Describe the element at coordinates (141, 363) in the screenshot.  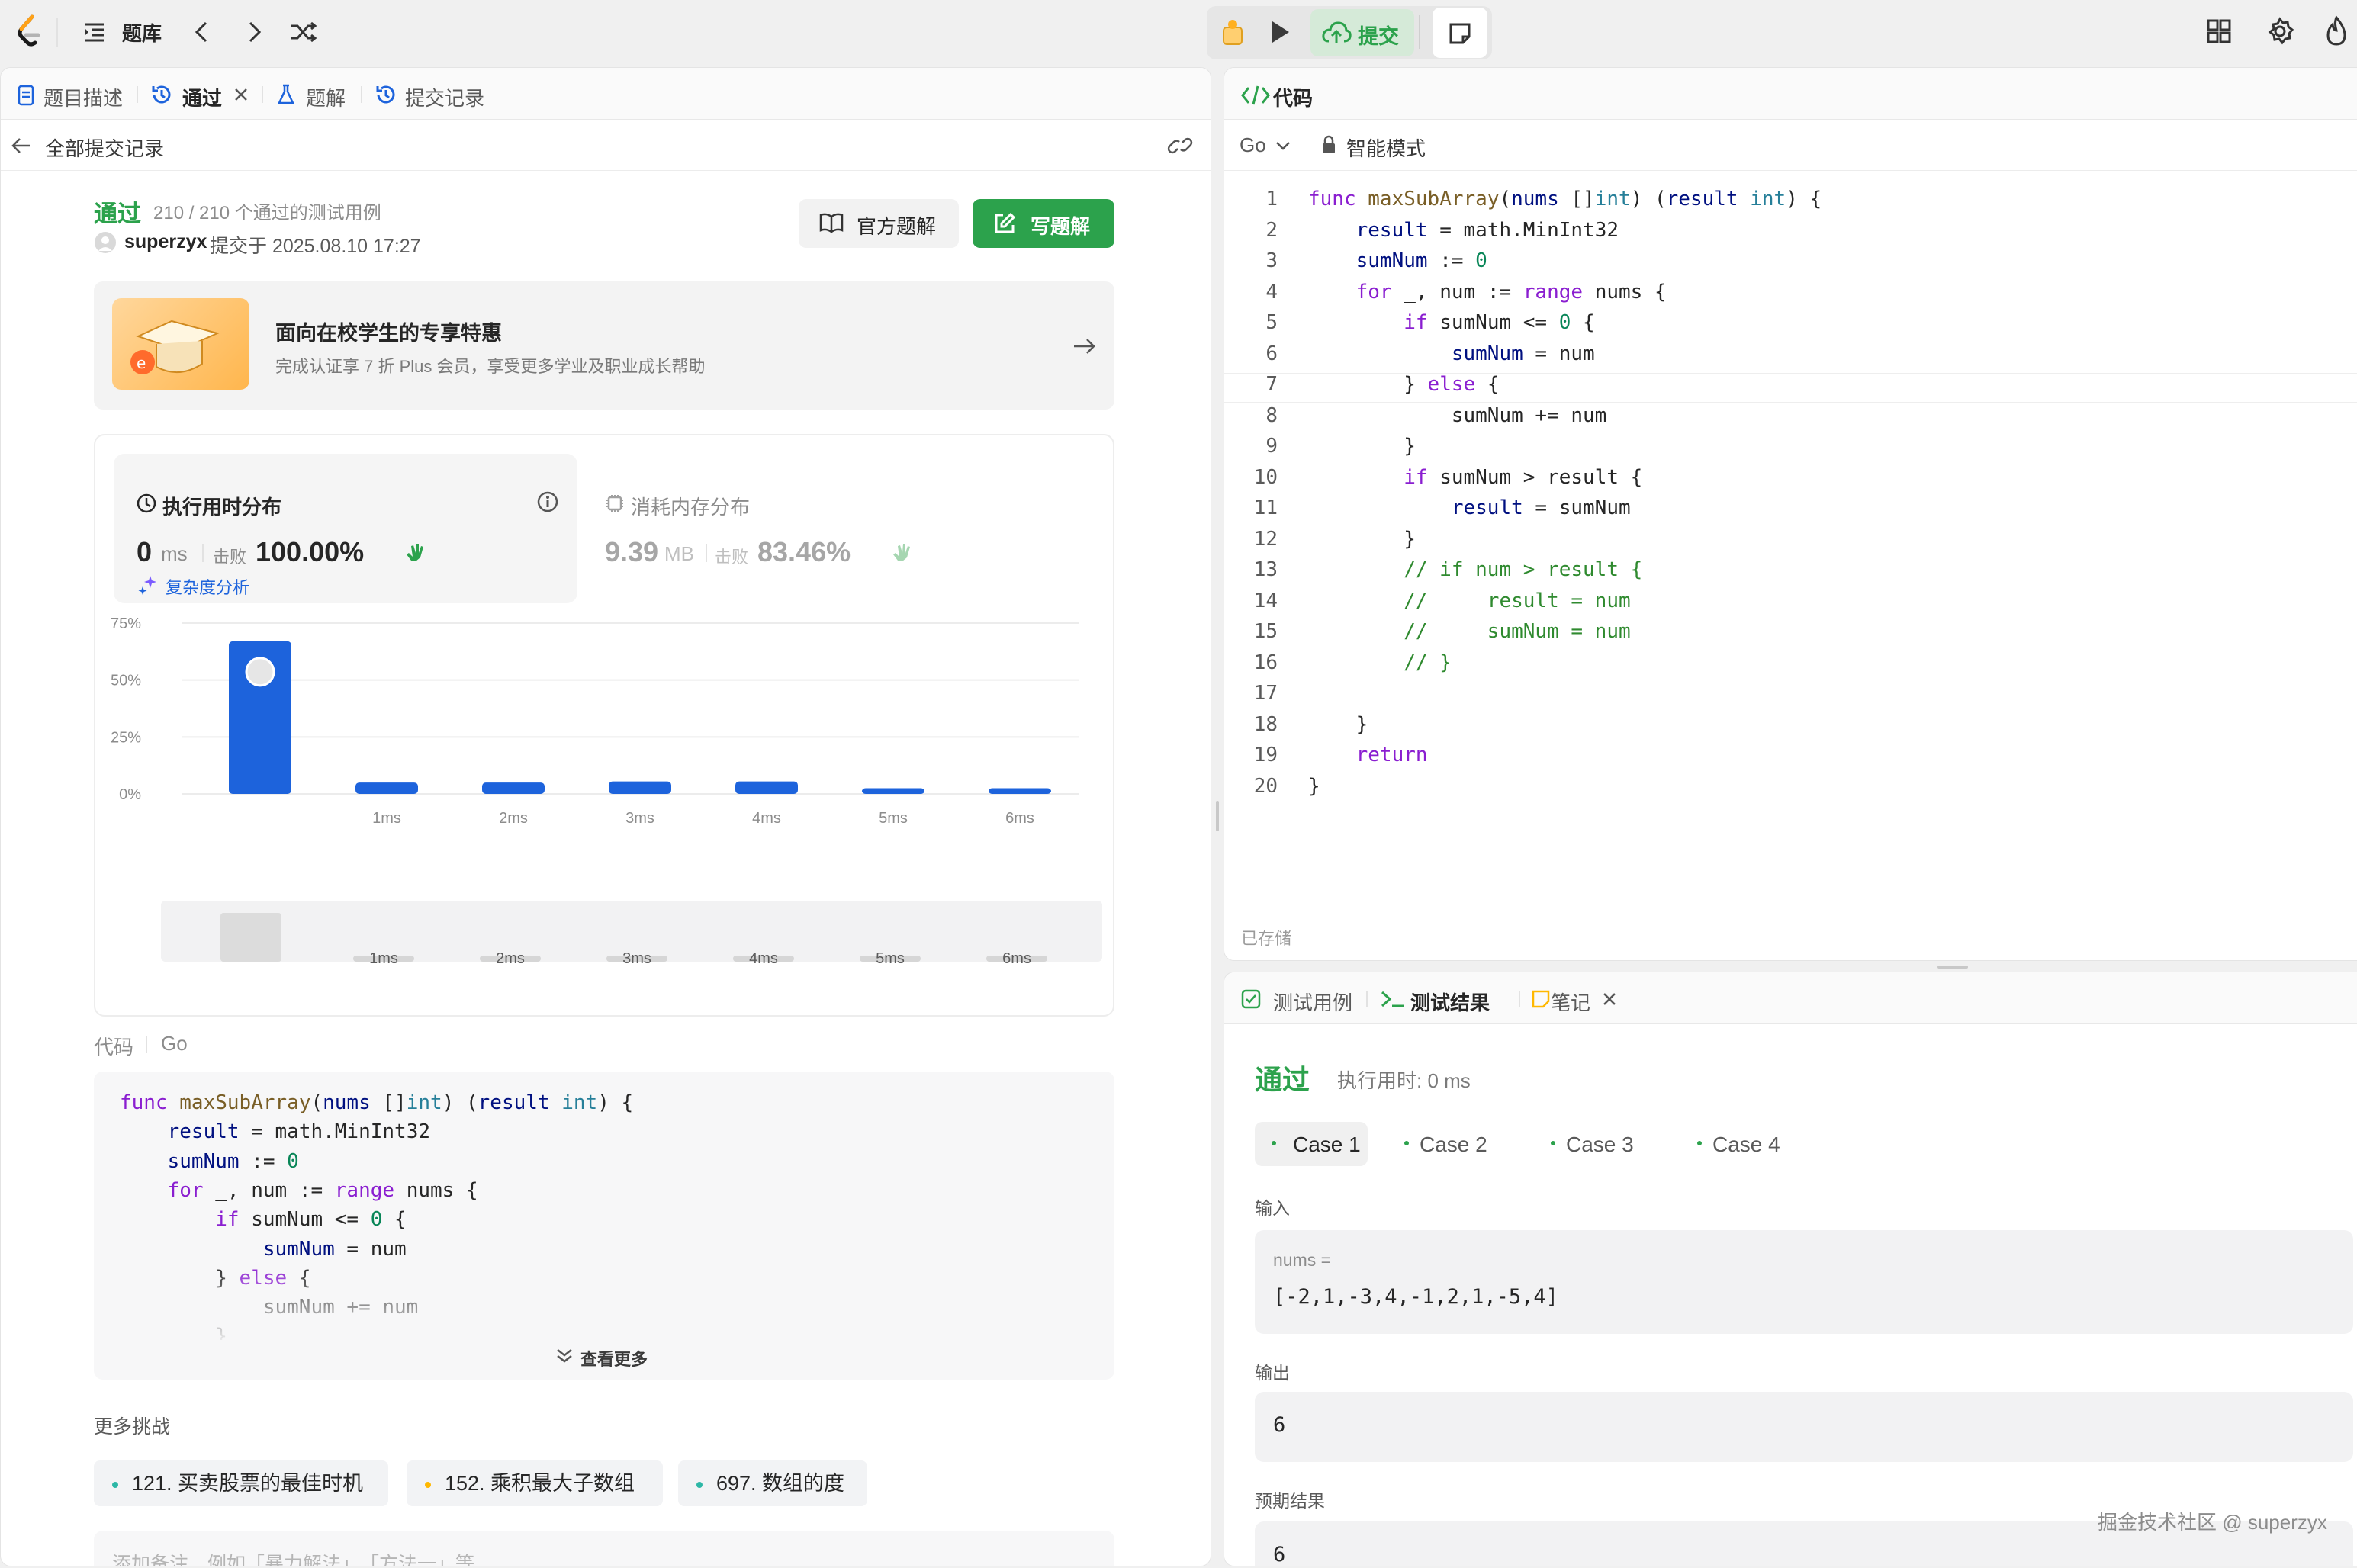
I see `svg-text: e` at that location.